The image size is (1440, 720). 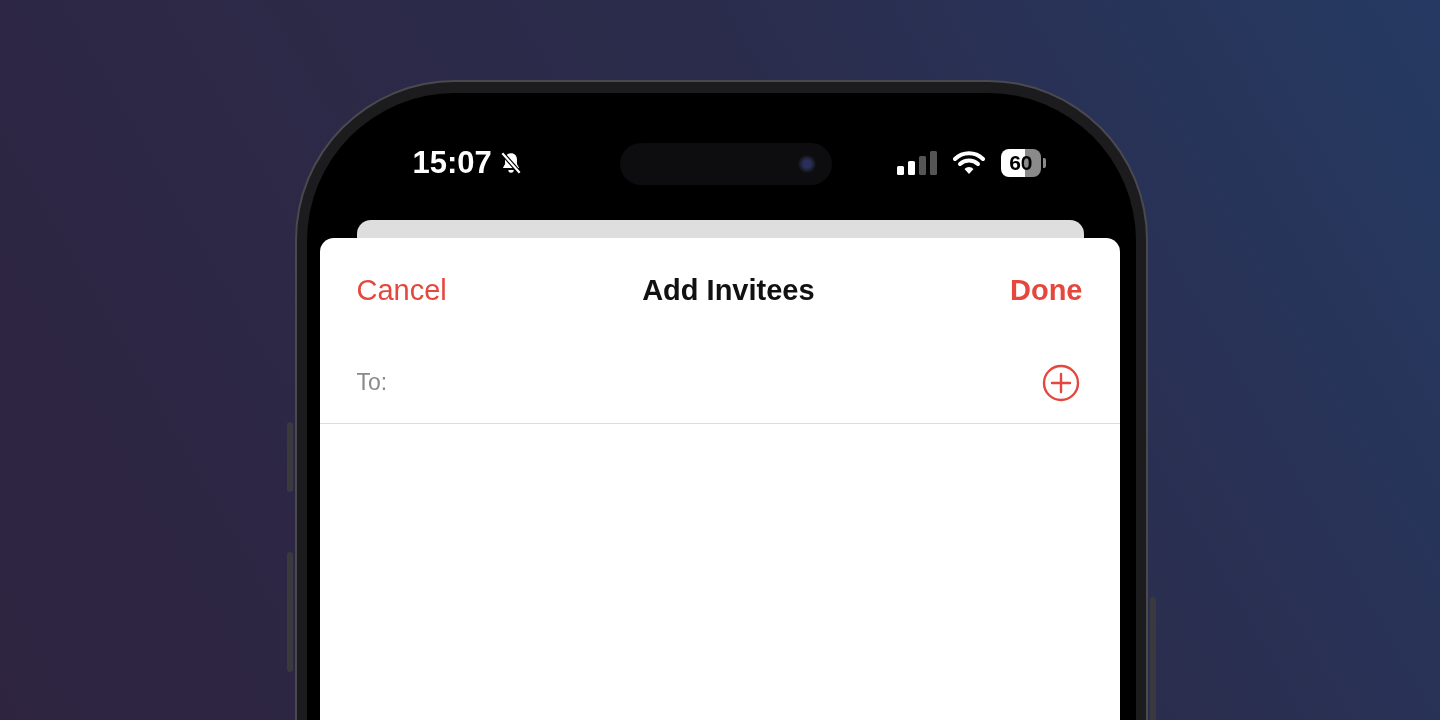 I want to click on wifi-icon, so click(x=969, y=163).